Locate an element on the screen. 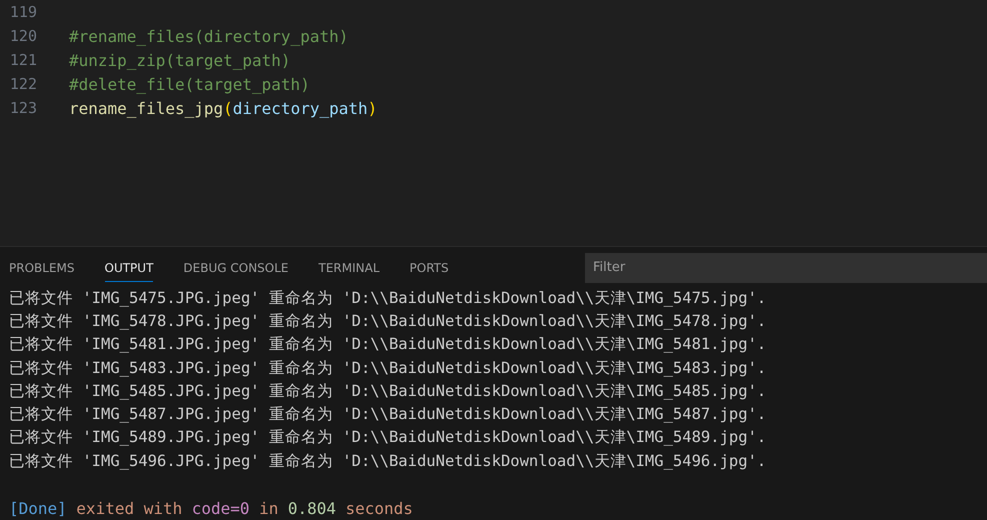  line-number: 120 is located at coordinates (22, 36).